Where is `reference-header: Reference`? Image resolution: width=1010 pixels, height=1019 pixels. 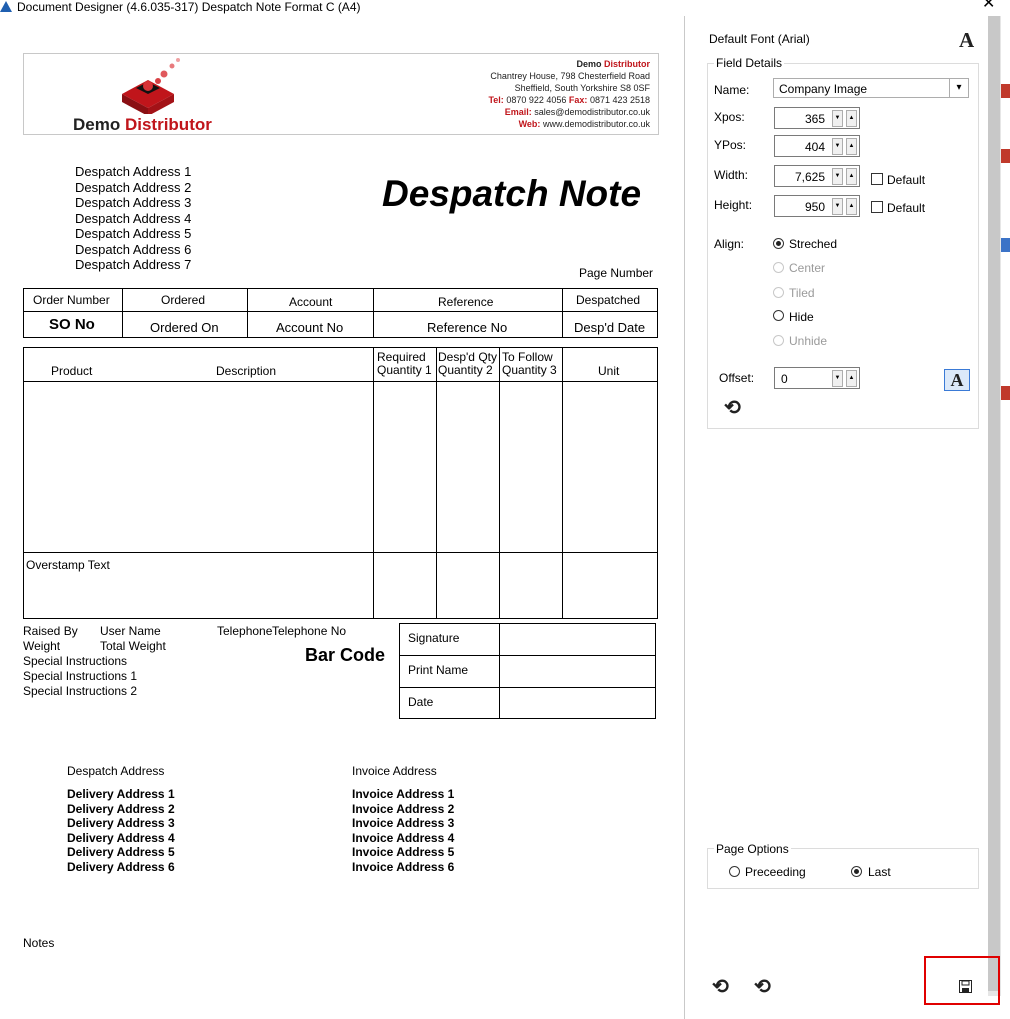 reference-header: Reference is located at coordinates (465, 302).